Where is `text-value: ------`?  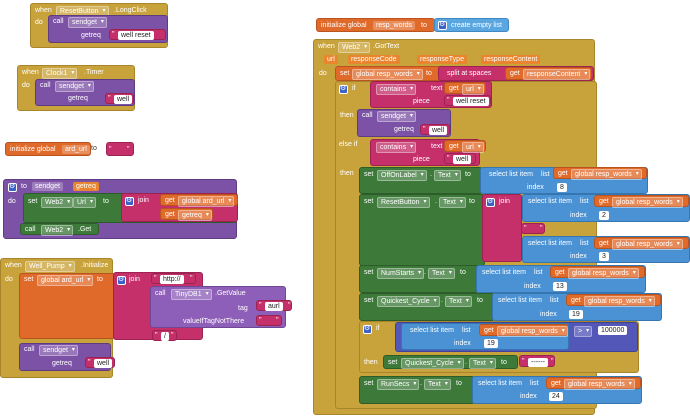
text-value: ------ is located at coordinates (538, 362).